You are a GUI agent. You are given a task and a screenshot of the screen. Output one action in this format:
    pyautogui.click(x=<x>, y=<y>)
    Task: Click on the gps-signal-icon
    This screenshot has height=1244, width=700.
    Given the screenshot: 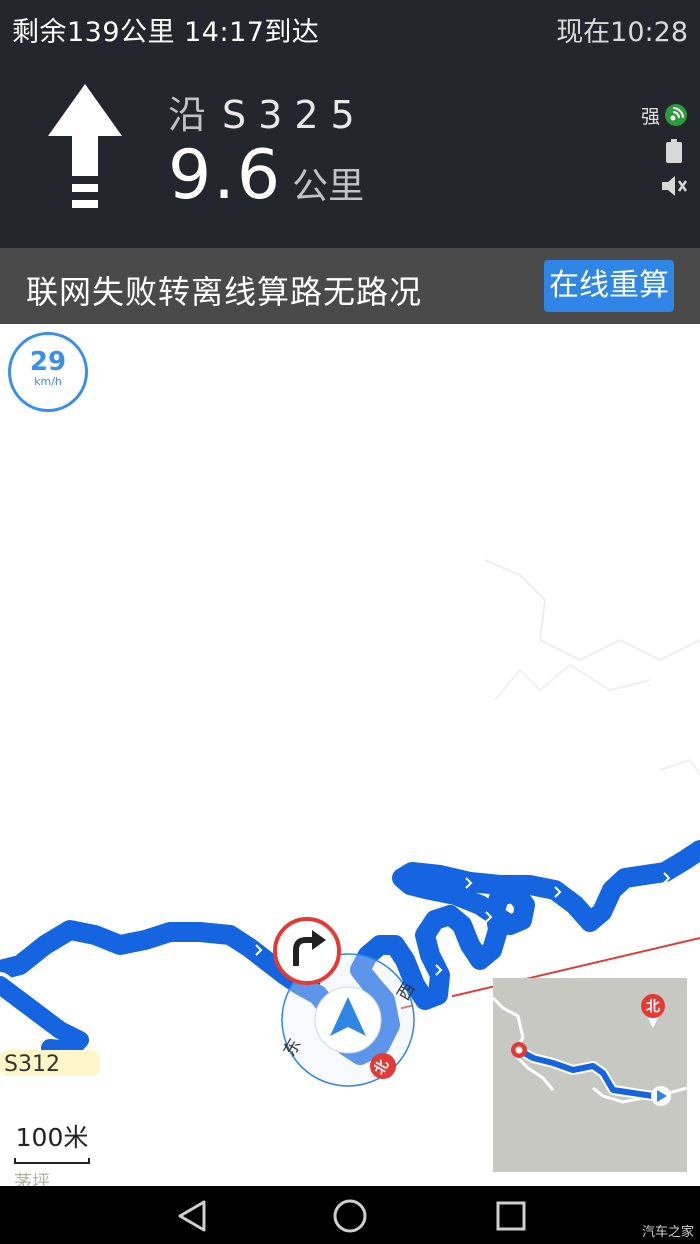 What is the action you would take?
    pyautogui.click(x=676, y=115)
    